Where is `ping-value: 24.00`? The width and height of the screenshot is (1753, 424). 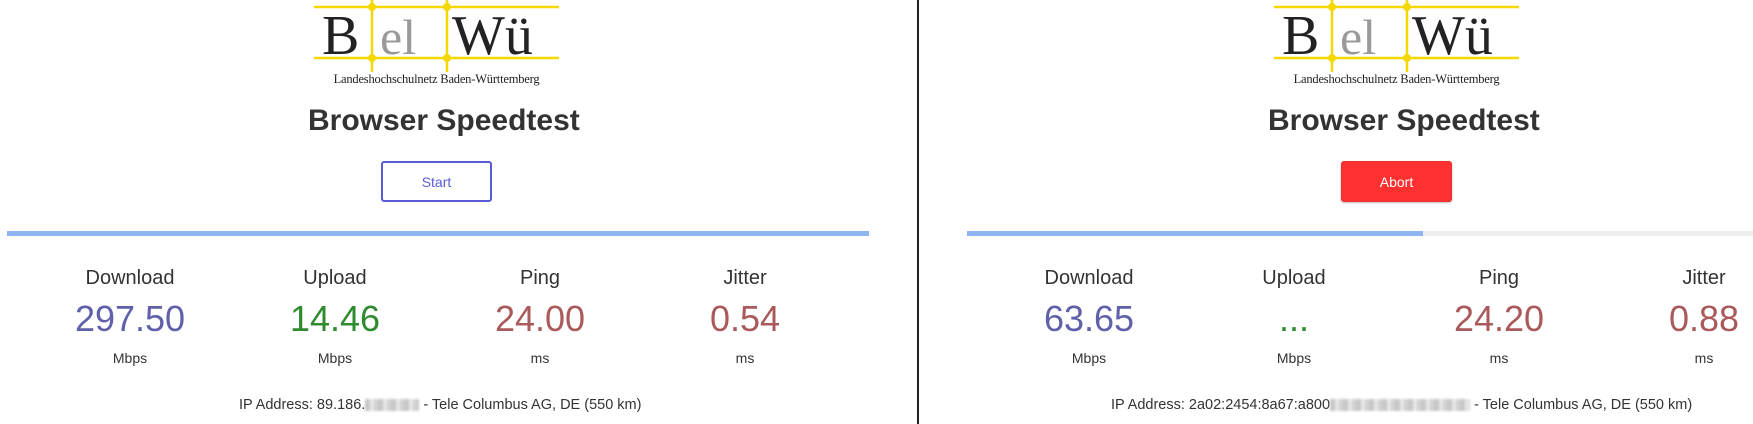 ping-value: 24.00 is located at coordinates (540, 318).